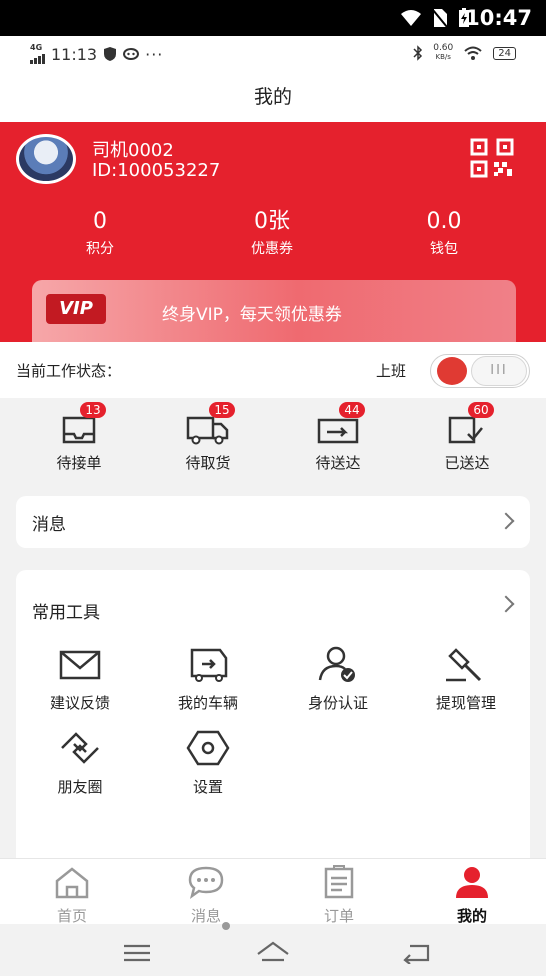 The width and height of the screenshot is (546, 976). I want to click on menu-icon, so click(137, 953).